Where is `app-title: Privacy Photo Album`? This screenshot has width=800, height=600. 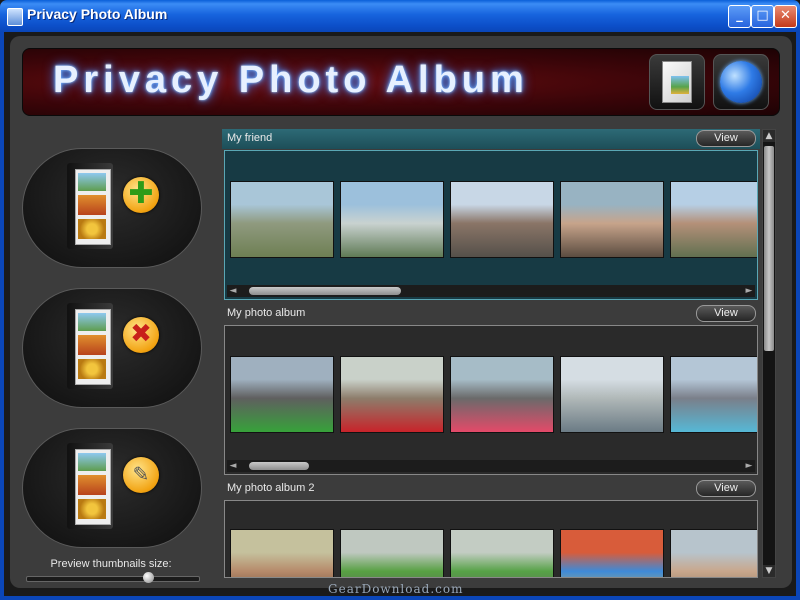
app-title: Privacy Photo Album is located at coordinates (291, 80).